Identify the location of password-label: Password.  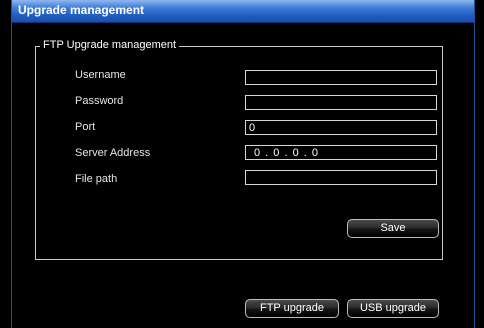
(99, 101).